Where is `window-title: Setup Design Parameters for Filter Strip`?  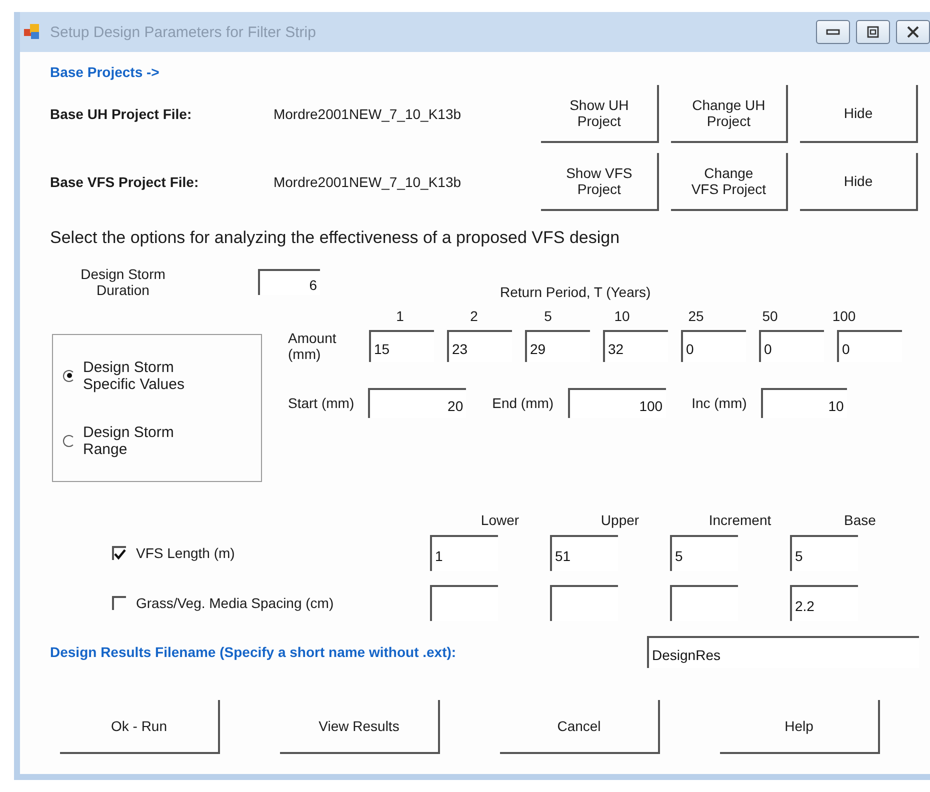
window-title: Setup Design Parameters for Filter Strip is located at coordinates (183, 32).